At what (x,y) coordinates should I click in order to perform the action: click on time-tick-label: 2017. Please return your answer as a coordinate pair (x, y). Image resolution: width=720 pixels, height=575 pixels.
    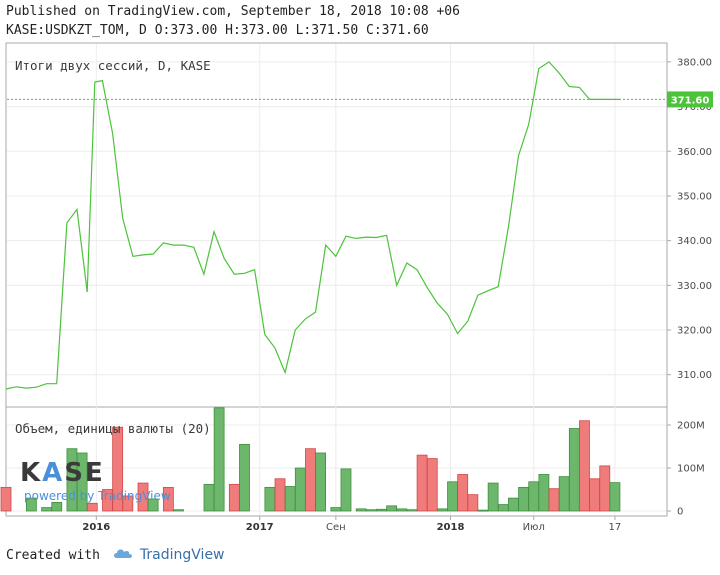
    Looking at the image, I should click on (260, 527).